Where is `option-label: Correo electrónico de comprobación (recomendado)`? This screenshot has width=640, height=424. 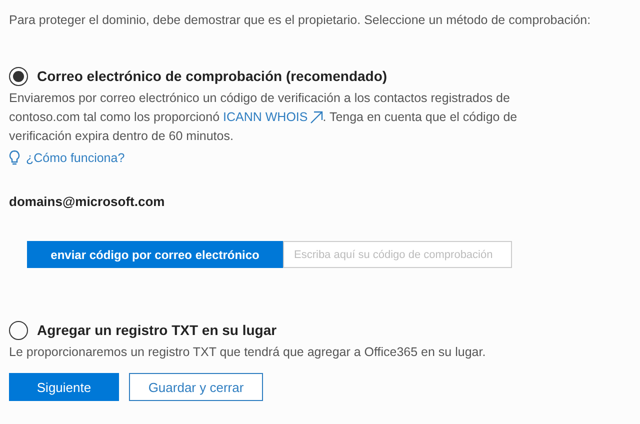
option-label: Correo electrónico de comprobación (recomendado) is located at coordinates (212, 76).